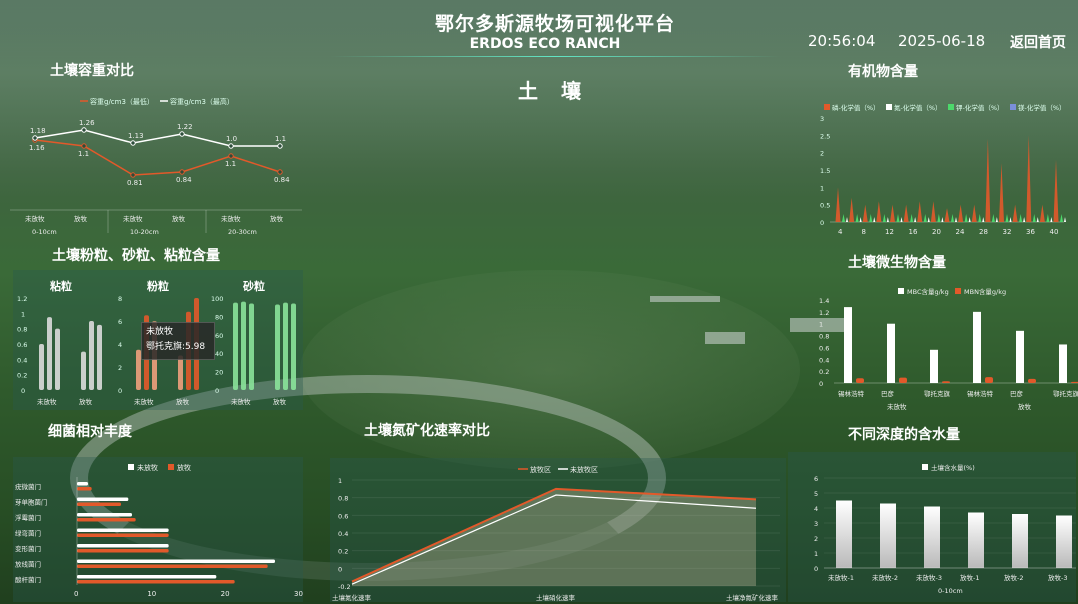 This screenshot has height=604, width=1078. Describe the element at coordinates (816, 479) in the screenshot. I see `y-tick-label: 6` at that location.